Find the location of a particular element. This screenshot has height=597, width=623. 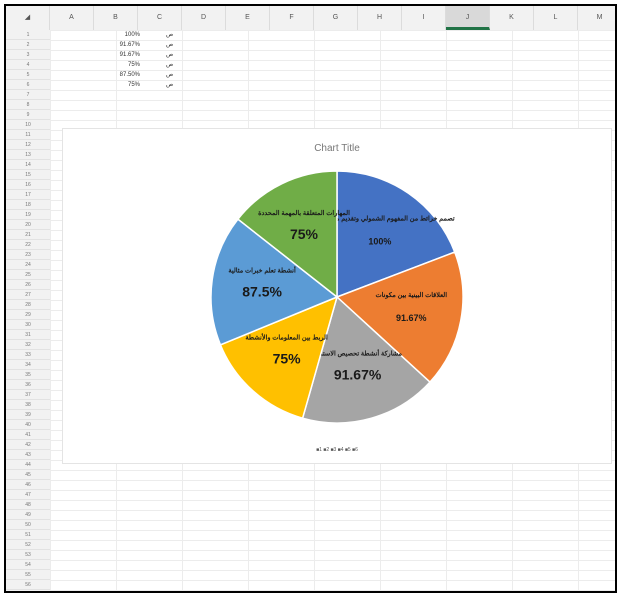

column-header-d: D is located at coordinates (204, 18).